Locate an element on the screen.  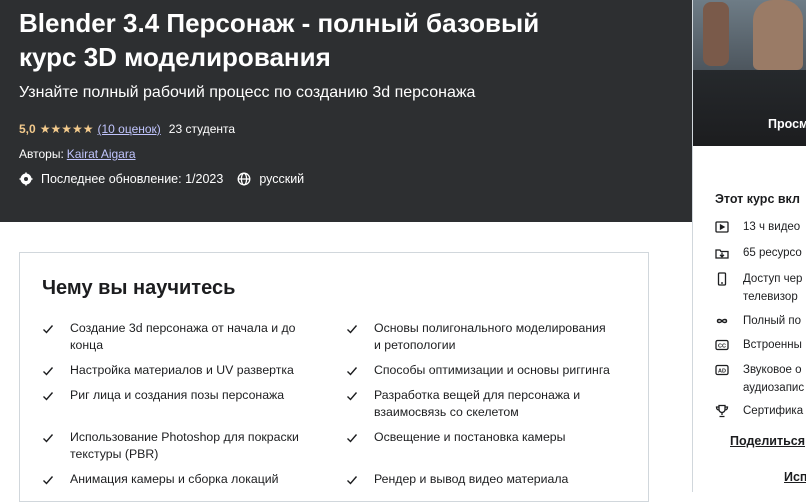
cc-icon: CC is located at coordinates (722, 345).